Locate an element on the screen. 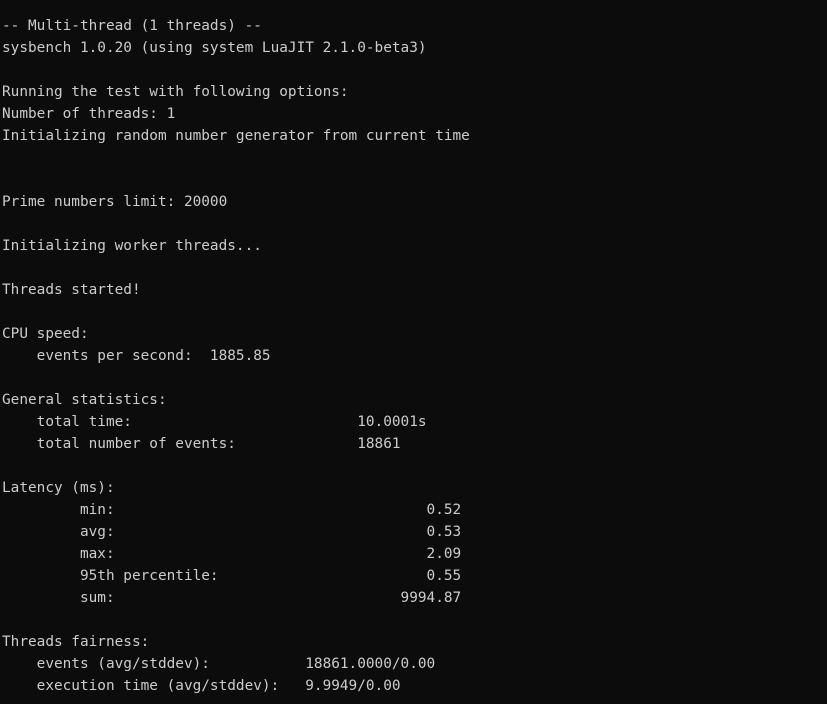 The height and width of the screenshot is (704, 827). terminal-line: events per second: 1885.85 is located at coordinates (136, 356).